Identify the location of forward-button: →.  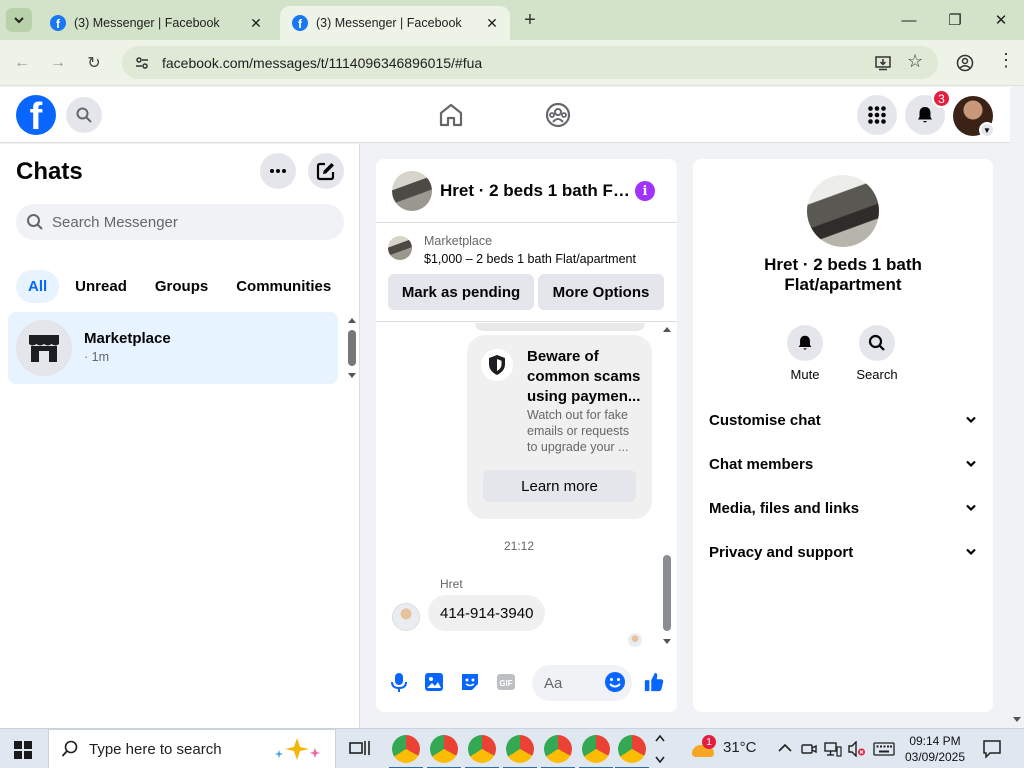
(58, 63).